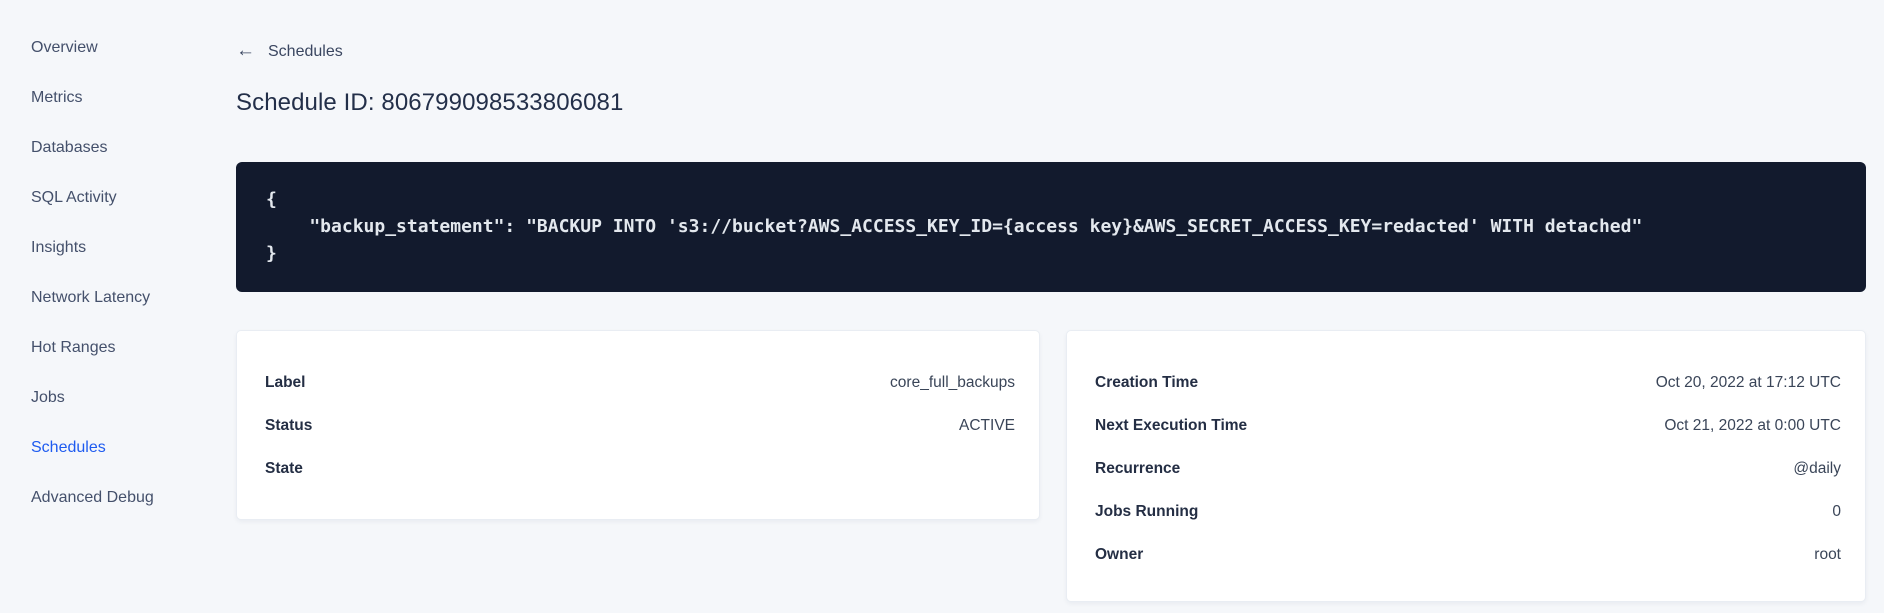 Image resolution: width=1884 pixels, height=613 pixels. I want to click on detail-row-key: Creation Time, so click(1147, 382).